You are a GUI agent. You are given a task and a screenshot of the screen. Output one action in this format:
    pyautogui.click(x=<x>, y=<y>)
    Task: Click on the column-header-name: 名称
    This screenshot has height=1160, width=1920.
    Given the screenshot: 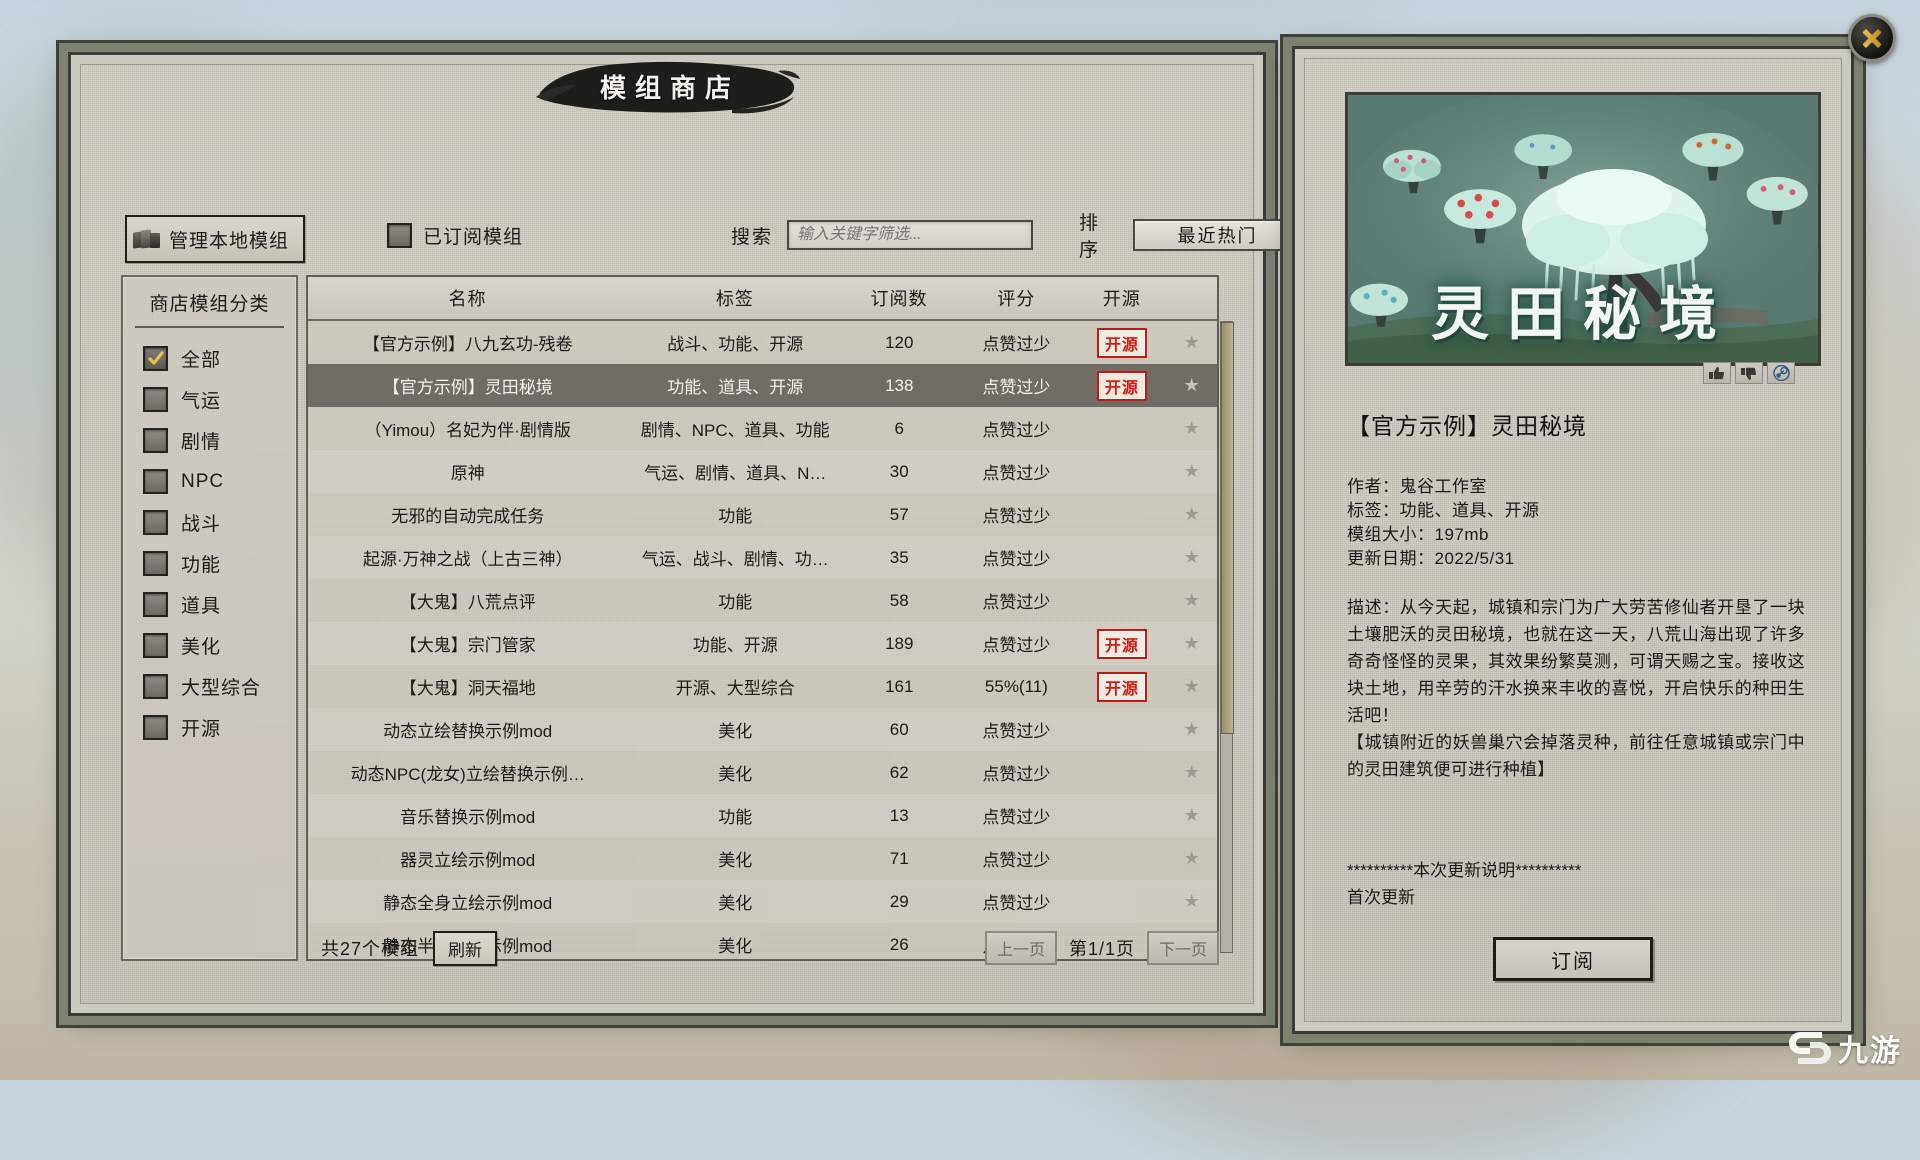 What is the action you would take?
    pyautogui.click(x=467, y=298)
    